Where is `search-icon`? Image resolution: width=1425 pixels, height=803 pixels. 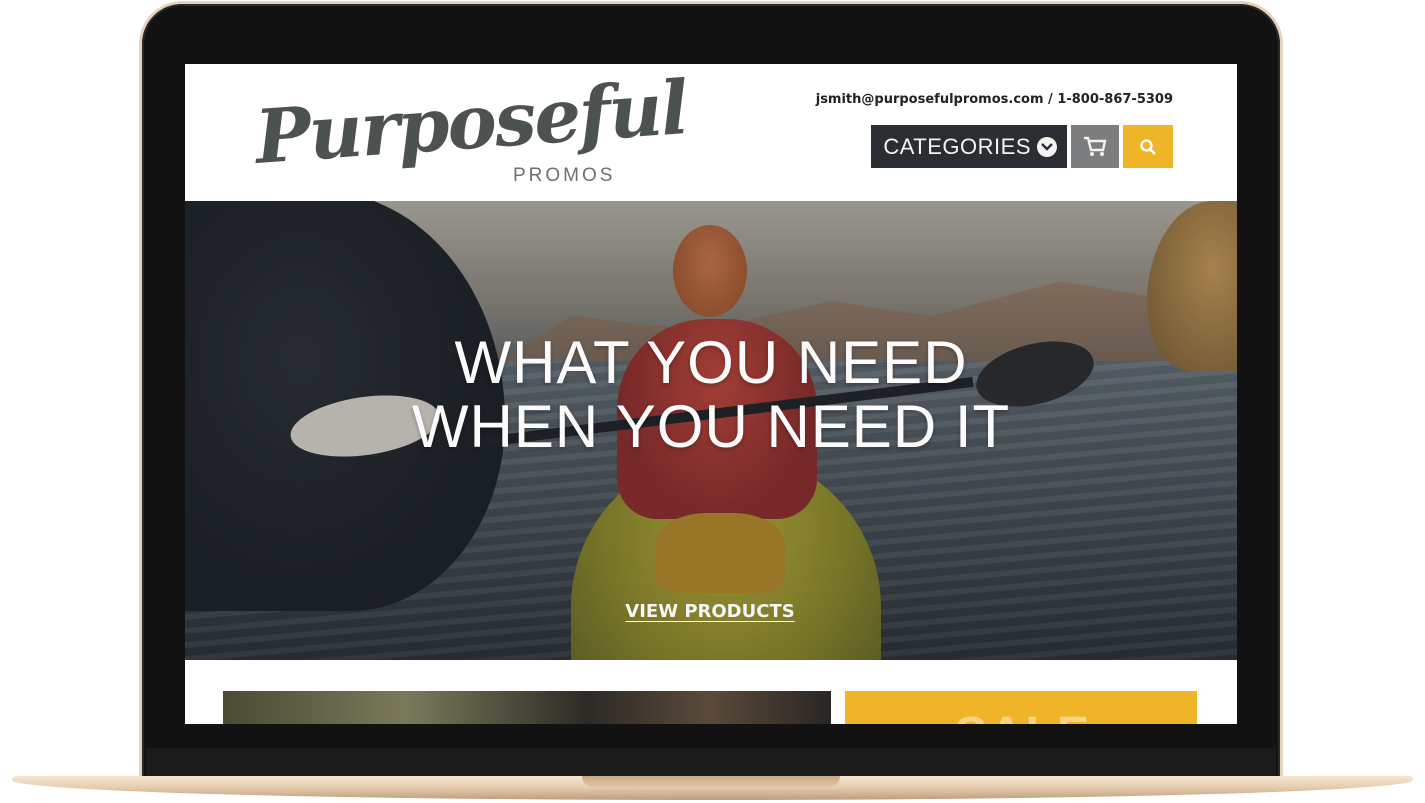 search-icon is located at coordinates (1148, 146).